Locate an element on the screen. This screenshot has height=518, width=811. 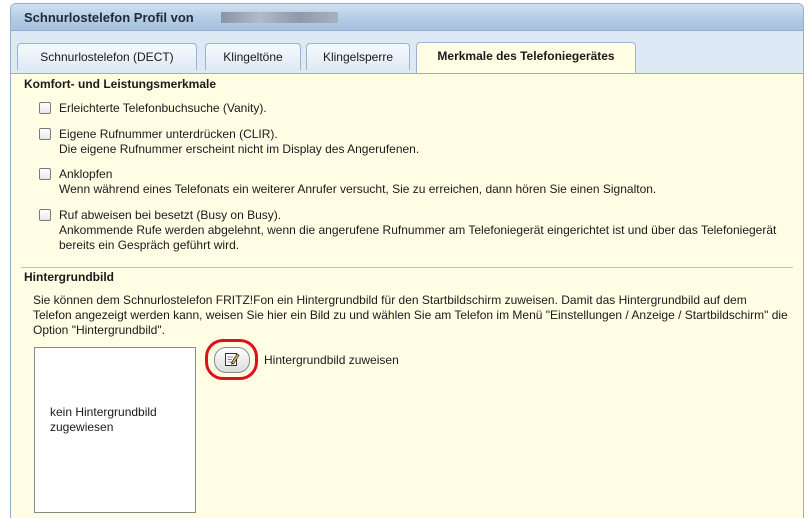
vanity-checkbox is located at coordinates (45, 108).